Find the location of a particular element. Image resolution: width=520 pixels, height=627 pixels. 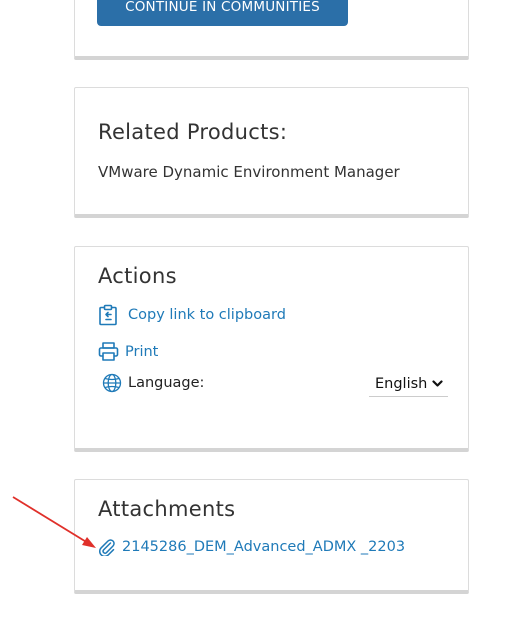

continue-in-communities-button: CONTINUE IN COMMUNITIES is located at coordinates (222, 13).